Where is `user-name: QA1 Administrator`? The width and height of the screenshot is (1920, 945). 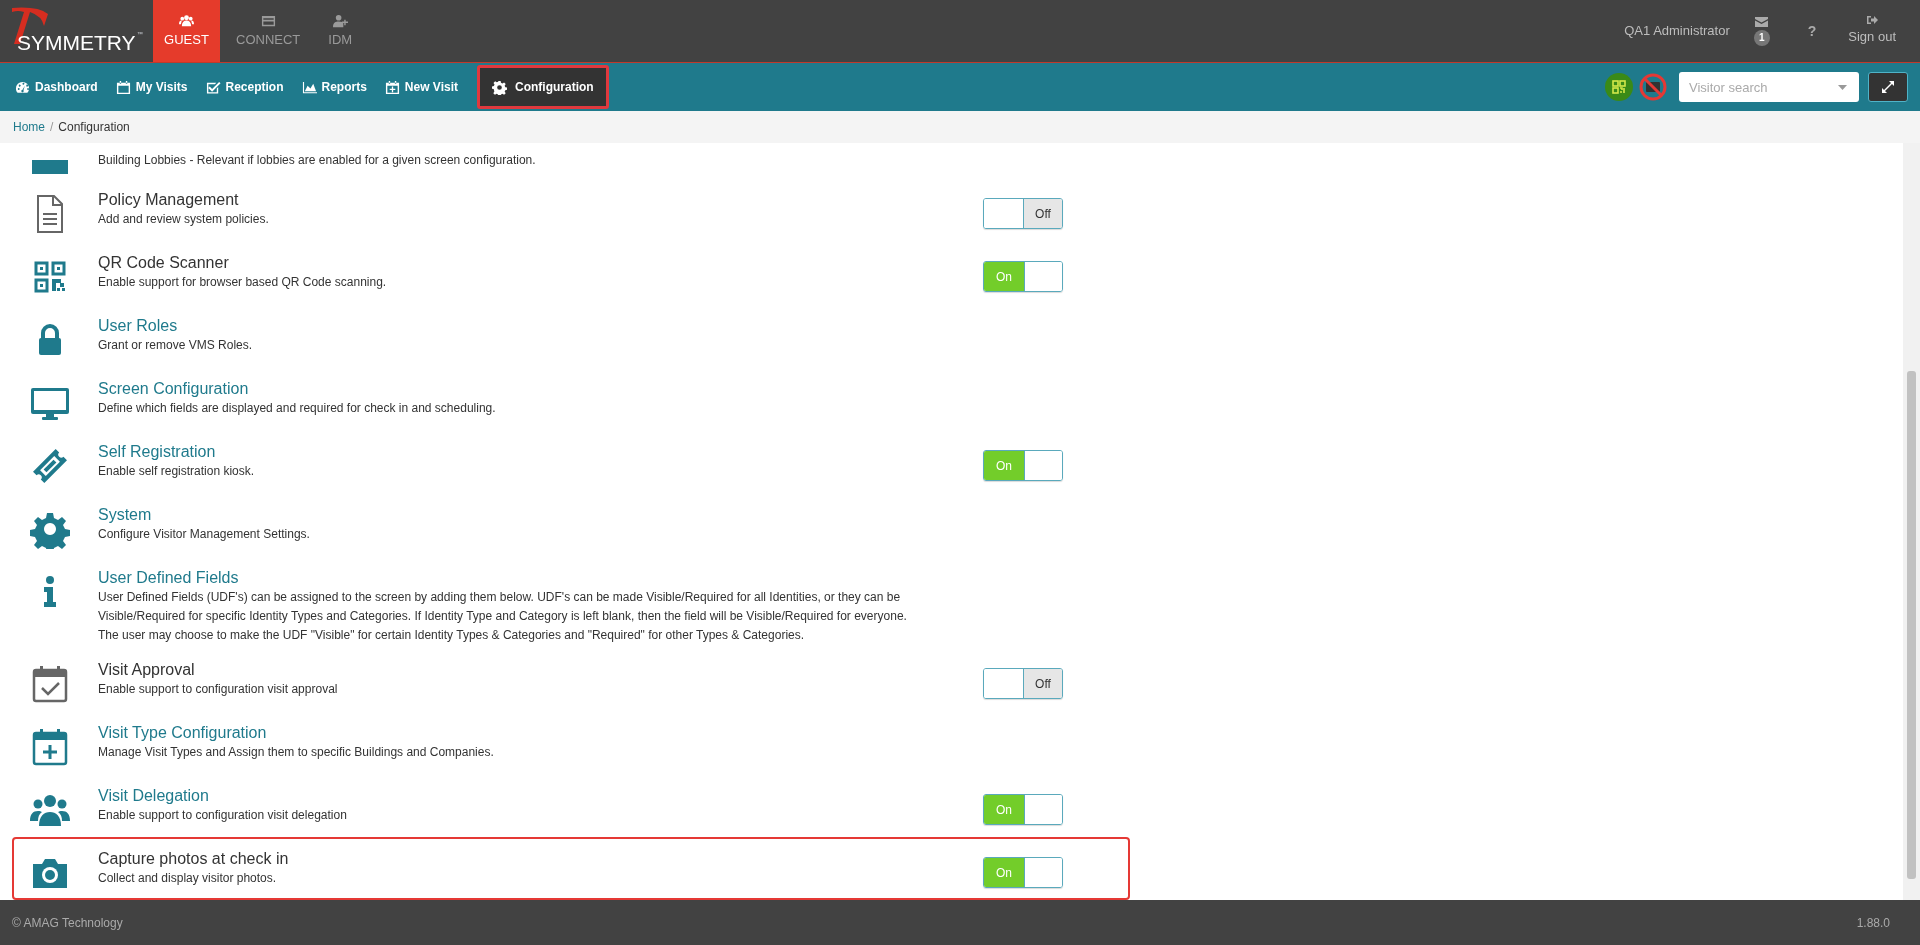 user-name: QA1 Administrator is located at coordinates (1677, 31).